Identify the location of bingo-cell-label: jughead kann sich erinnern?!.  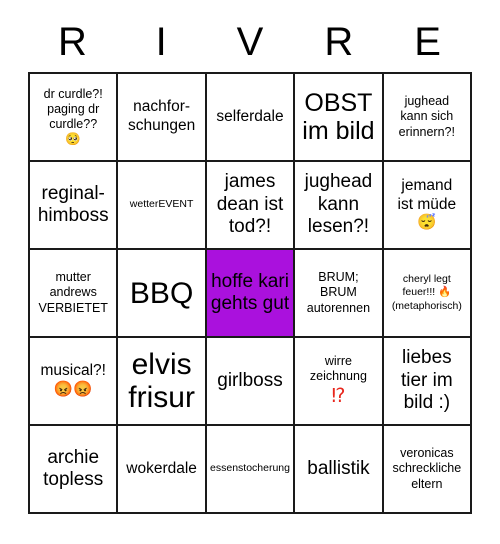
(426, 116).